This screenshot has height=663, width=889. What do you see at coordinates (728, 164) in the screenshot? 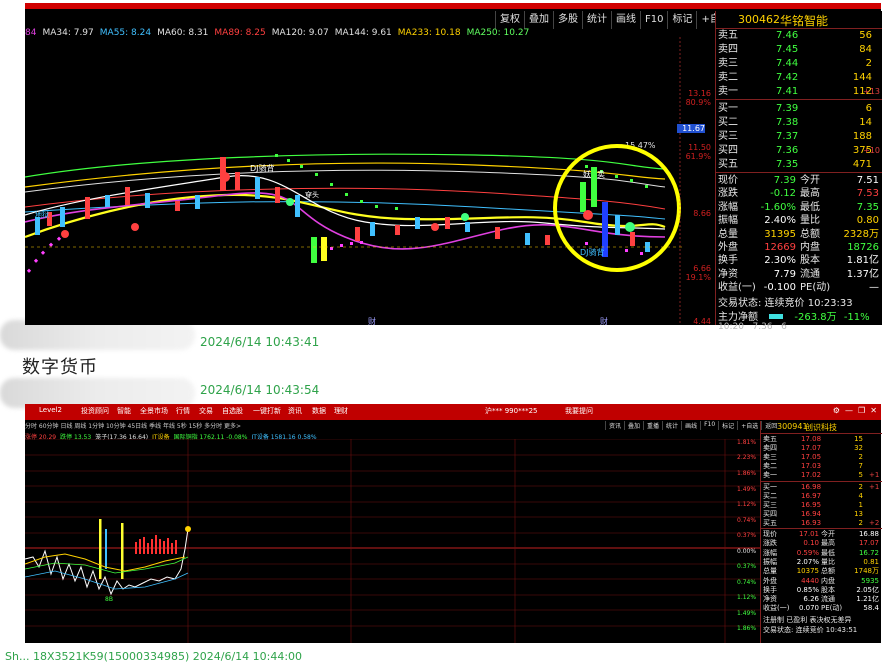
I see `book-label: 买五` at bounding box center [728, 164].